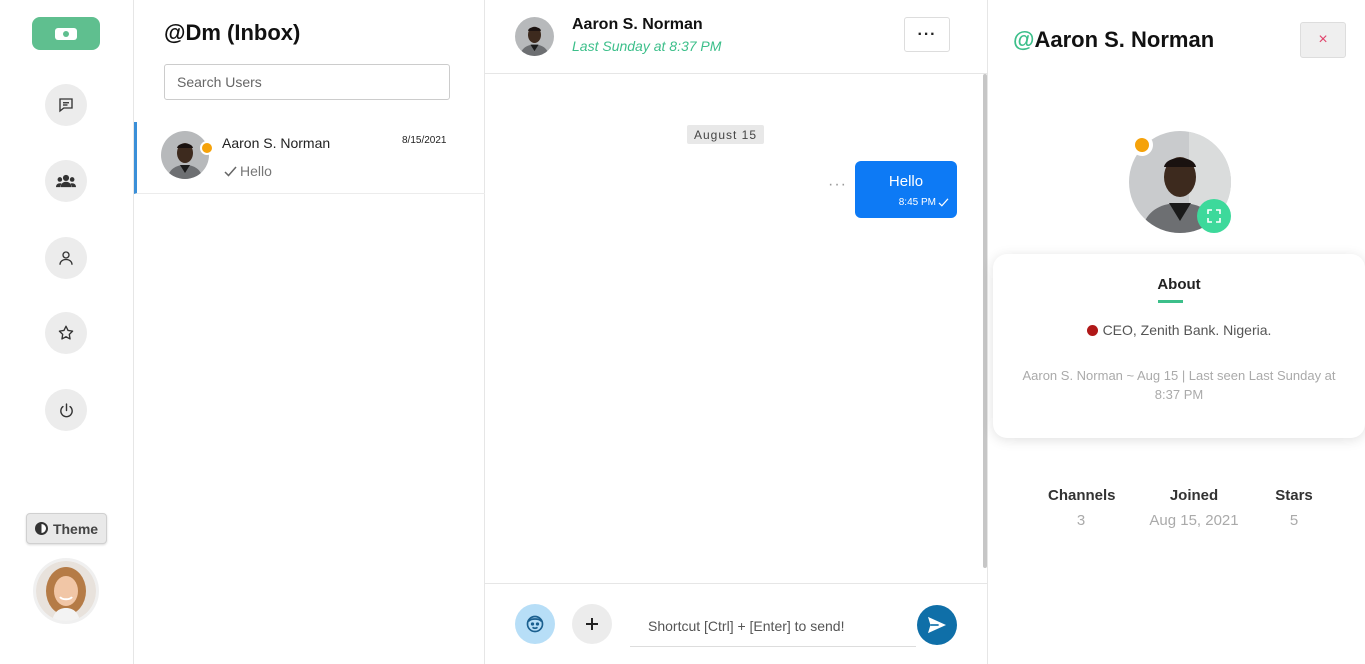  I want to click on power-icon, so click(66, 409).